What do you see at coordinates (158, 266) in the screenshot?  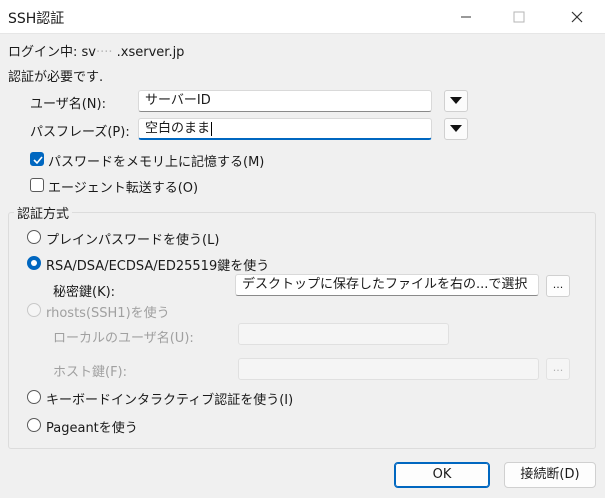 I see `rsa-key-label: RSA/DSA/ECDSA/ED25519鍵を使う` at bounding box center [158, 266].